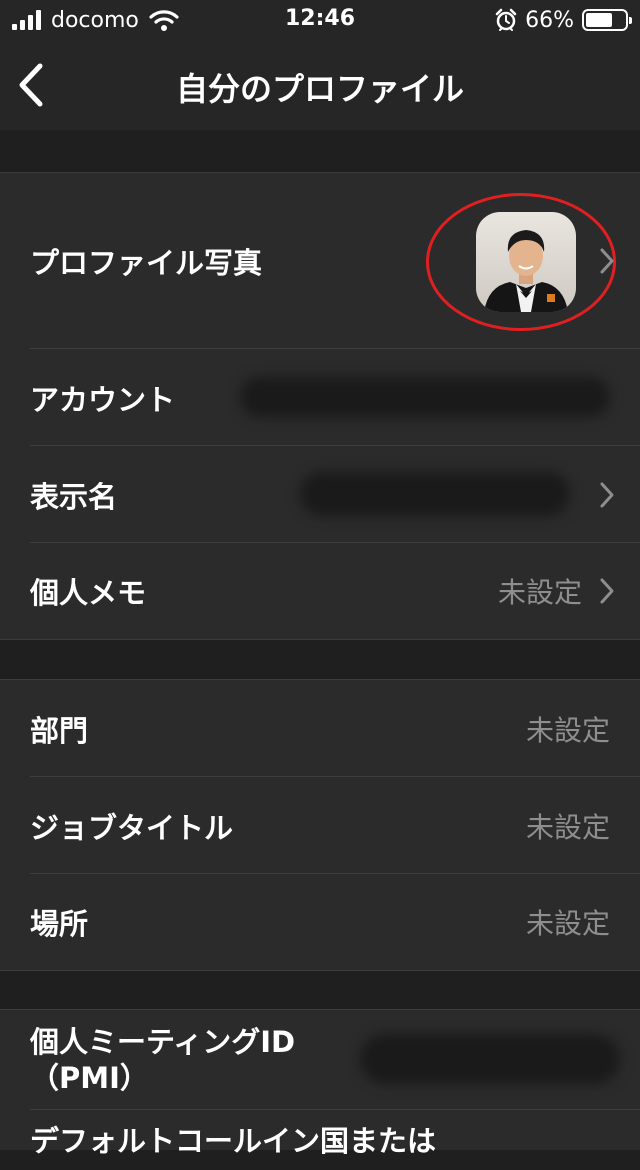  I want to click on meeting-section: 個人ミーティングID （PMI） デフォルトコールイン国または, so click(320, 1083).